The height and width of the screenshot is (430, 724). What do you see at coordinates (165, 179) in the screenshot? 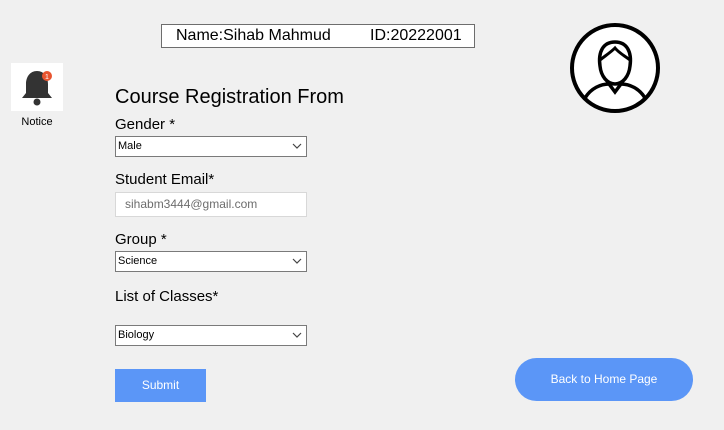
I see `email-label: Student Email*` at bounding box center [165, 179].